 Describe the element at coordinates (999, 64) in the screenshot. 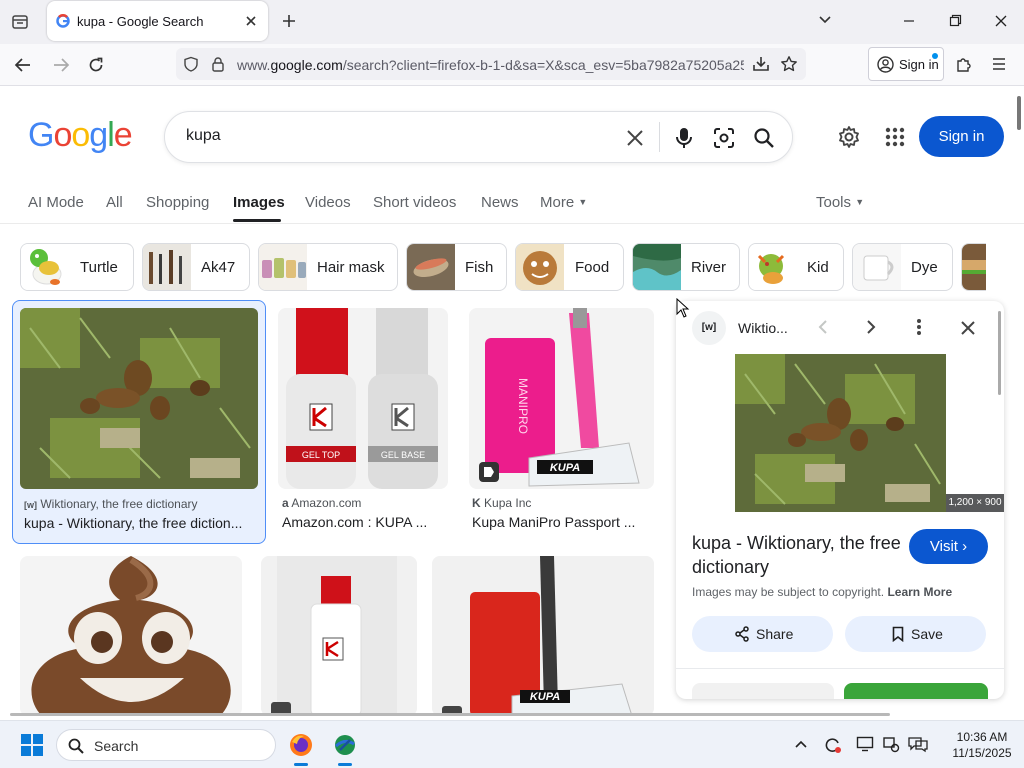

I see `app-menu-hamburger-icon` at that location.